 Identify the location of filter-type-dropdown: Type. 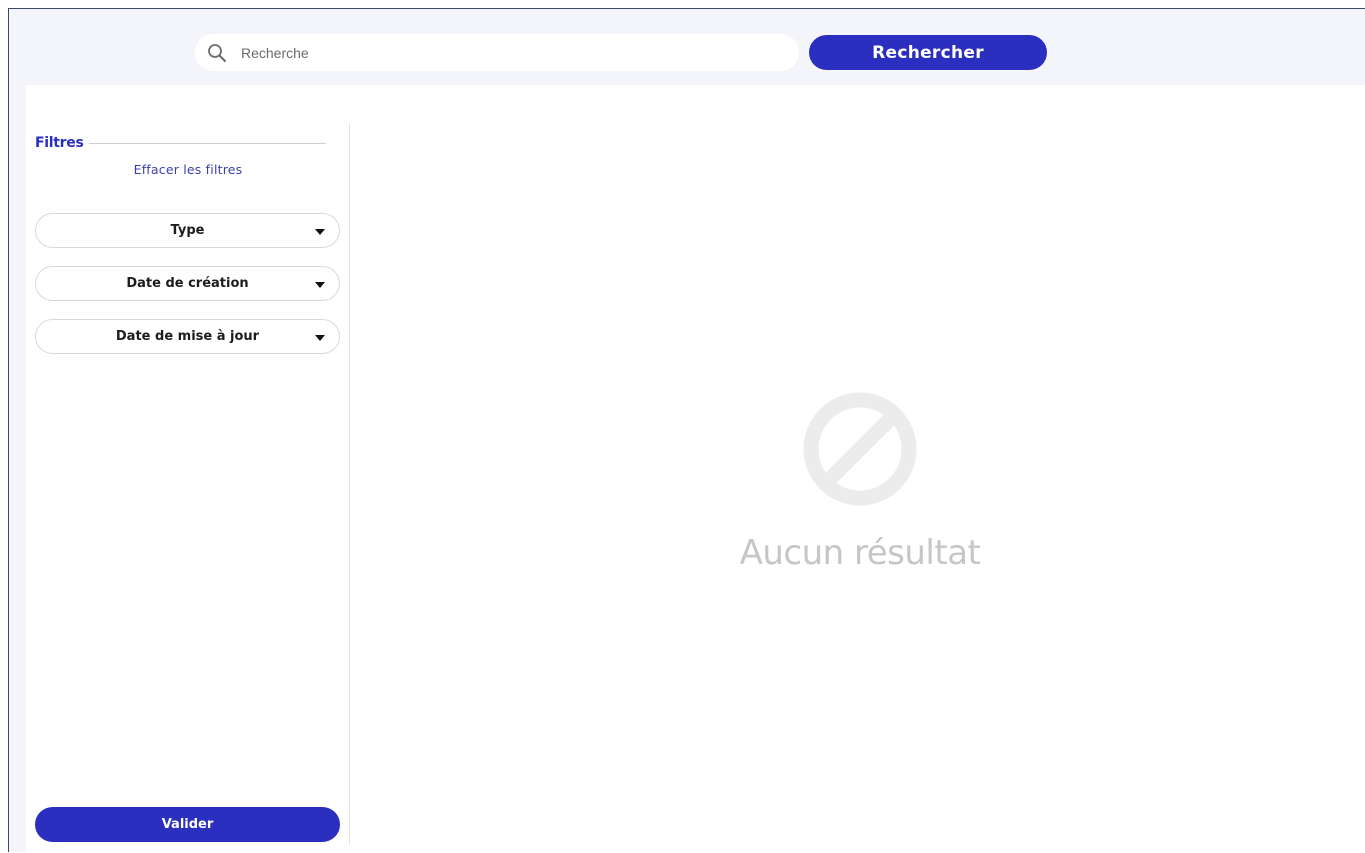
(187, 230).